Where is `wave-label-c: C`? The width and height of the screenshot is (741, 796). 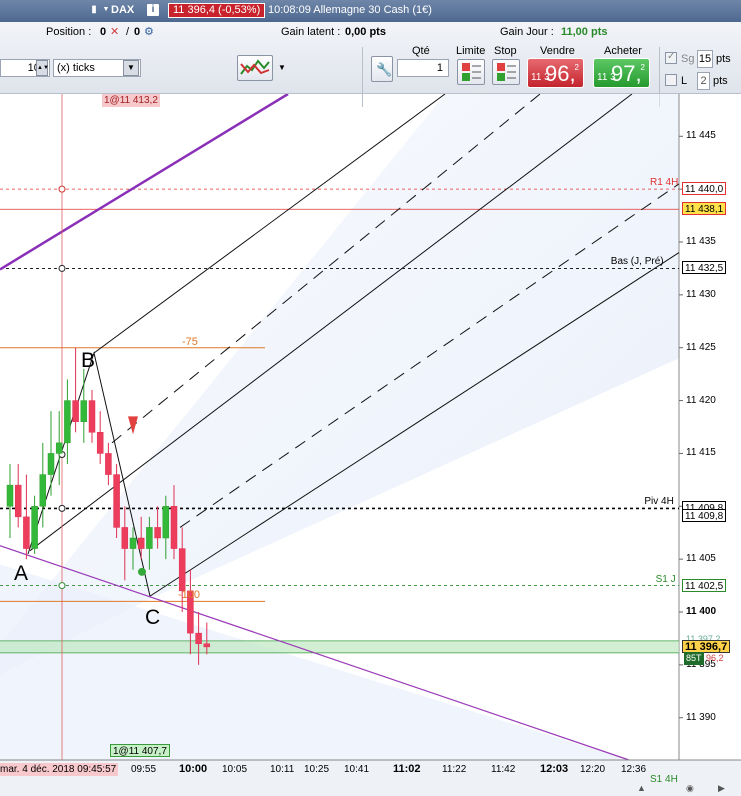
wave-label-c: C is located at coordinates (153, 618).